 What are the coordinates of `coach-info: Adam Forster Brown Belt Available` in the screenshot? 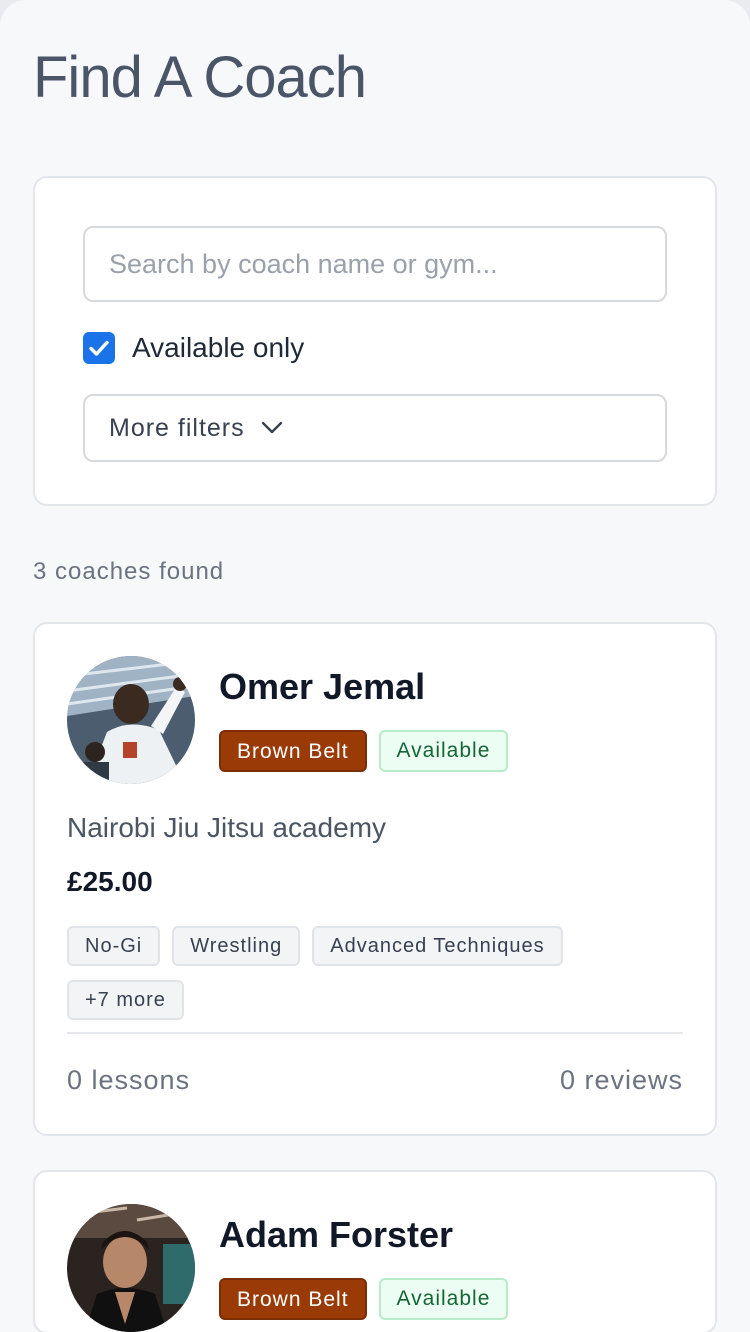 It's located at (364, 1262).